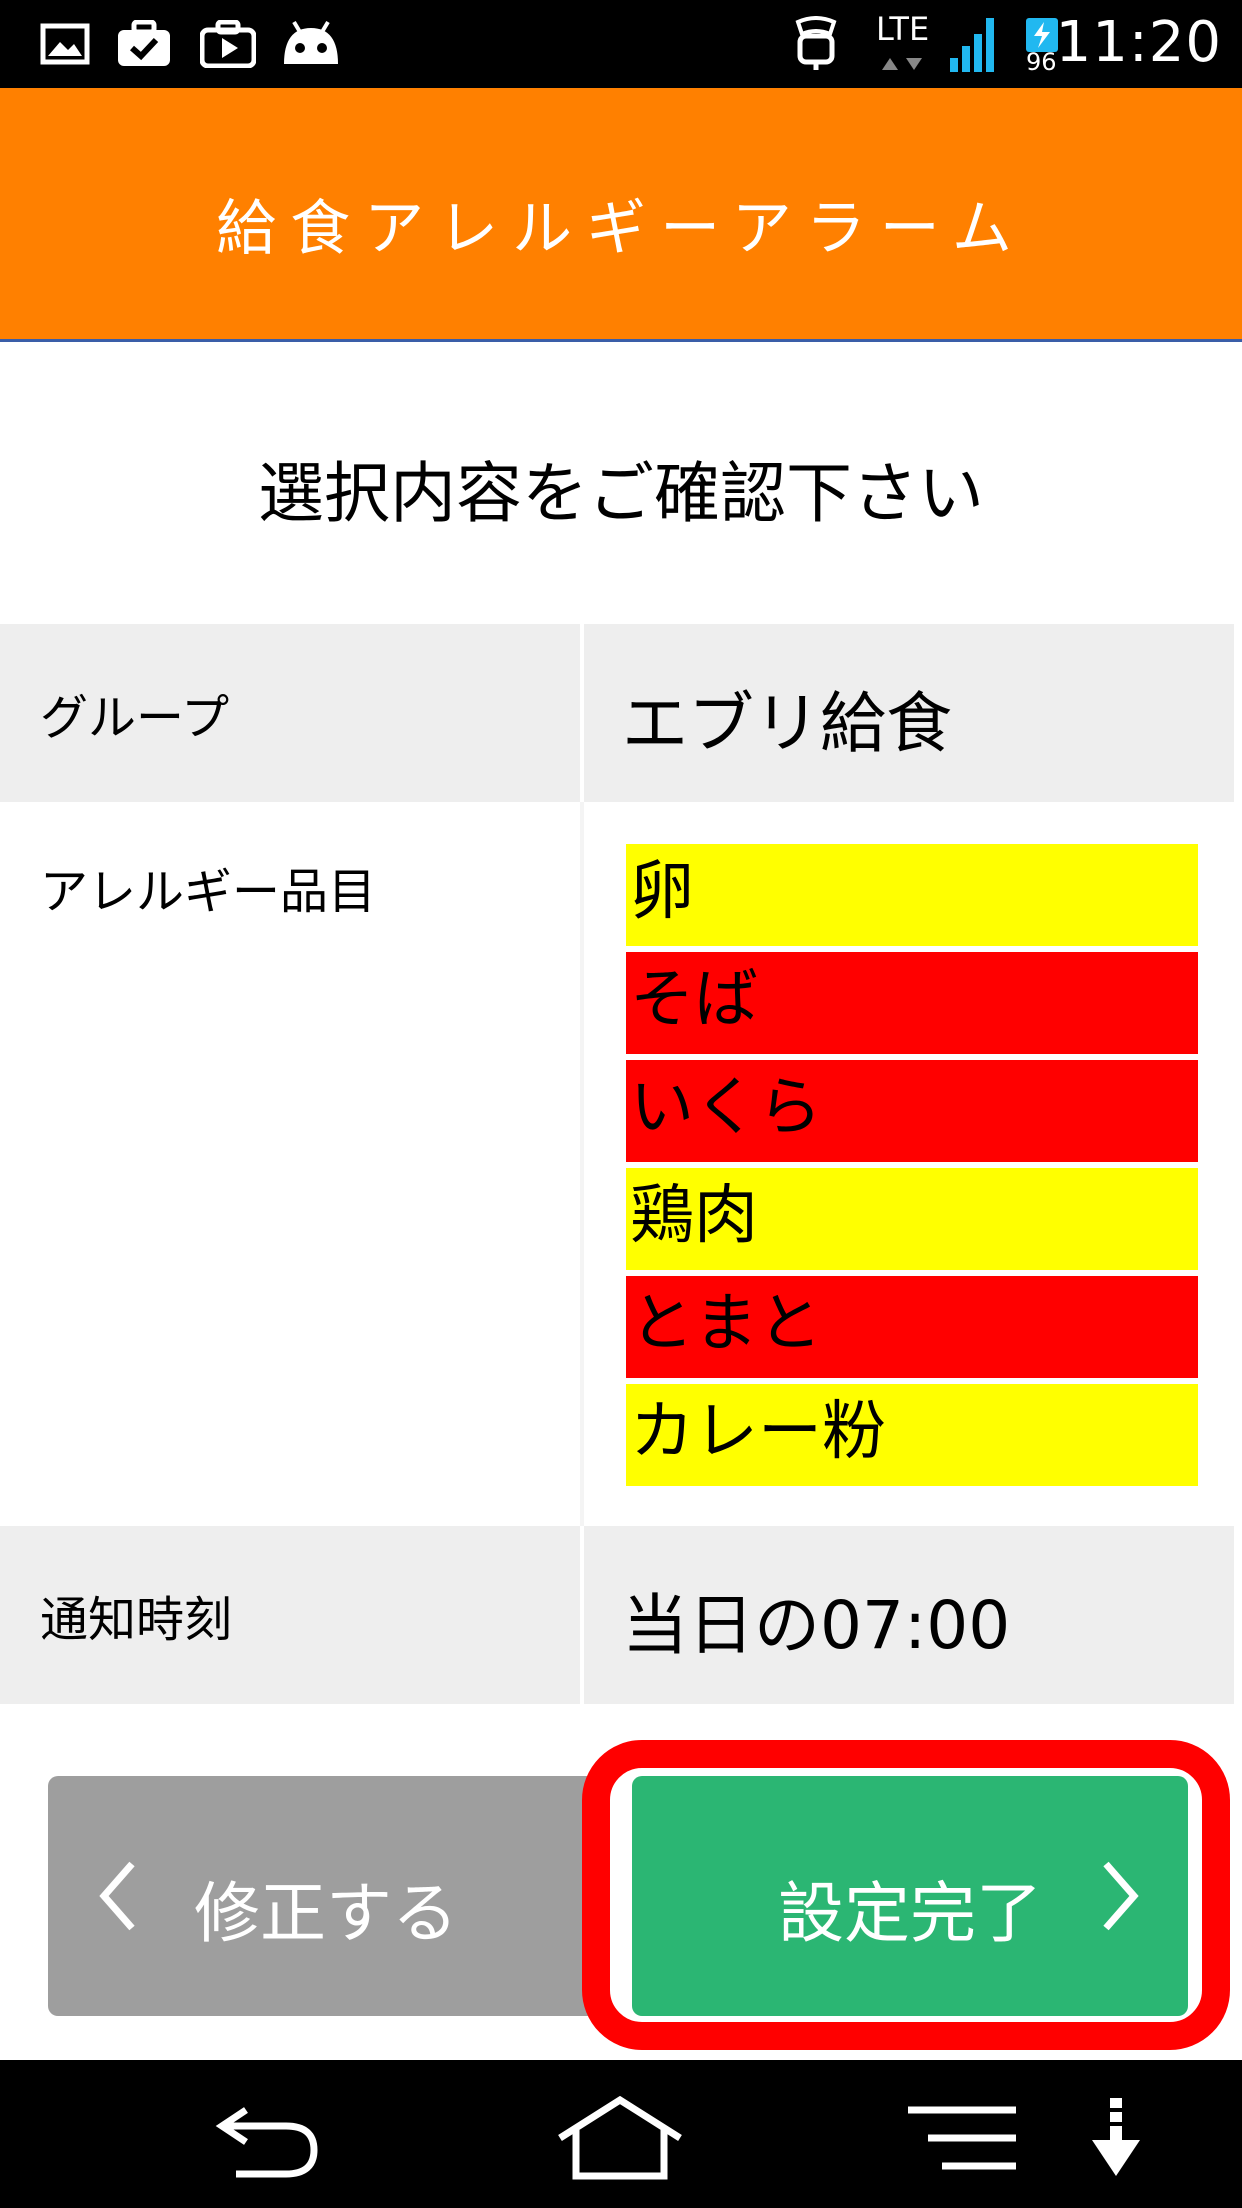 The width and height of the screenshot is (1242, 2208). Describe the element at coordinates (117, 1896) in the screenshot. I see `chevron-left-icon` at that location.